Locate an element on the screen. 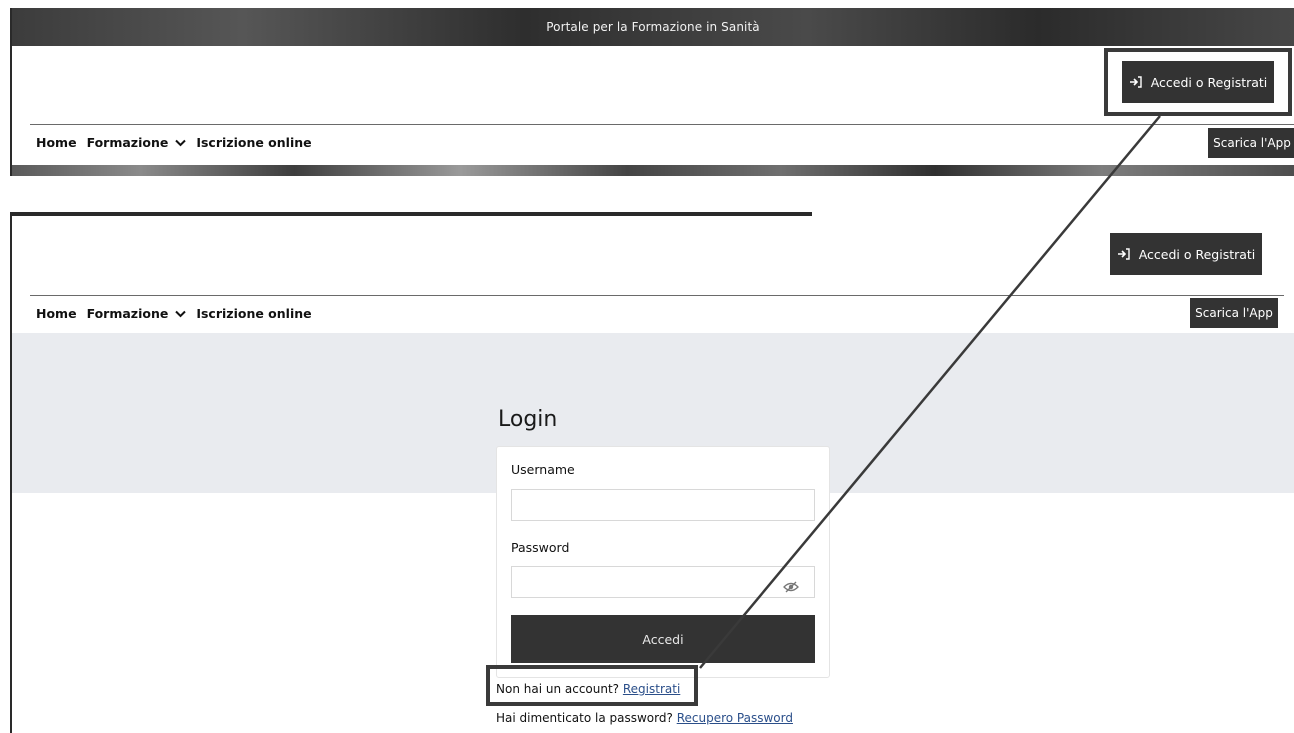 The height and width of the screenshot is (733, 1294). register-link: Registrati is located at coordinates (651, 689).